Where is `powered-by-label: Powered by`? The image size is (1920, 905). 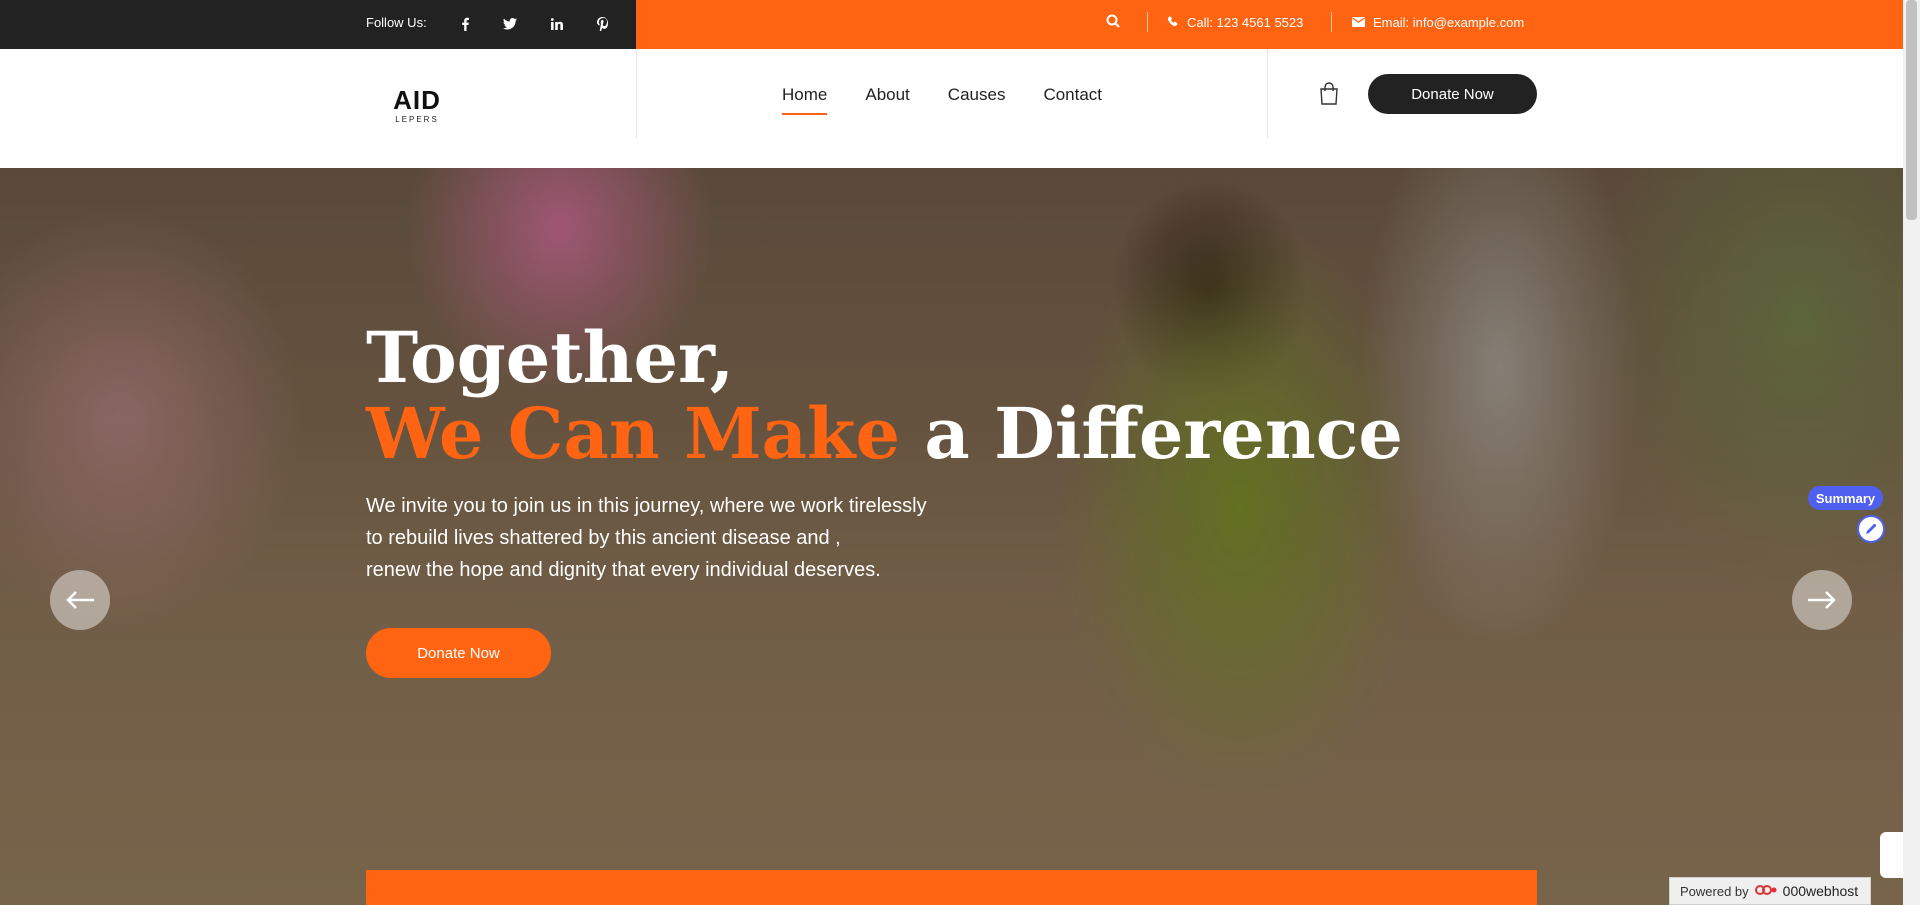 powered-by-label: Powered by is located at coordinates (1714, 891).